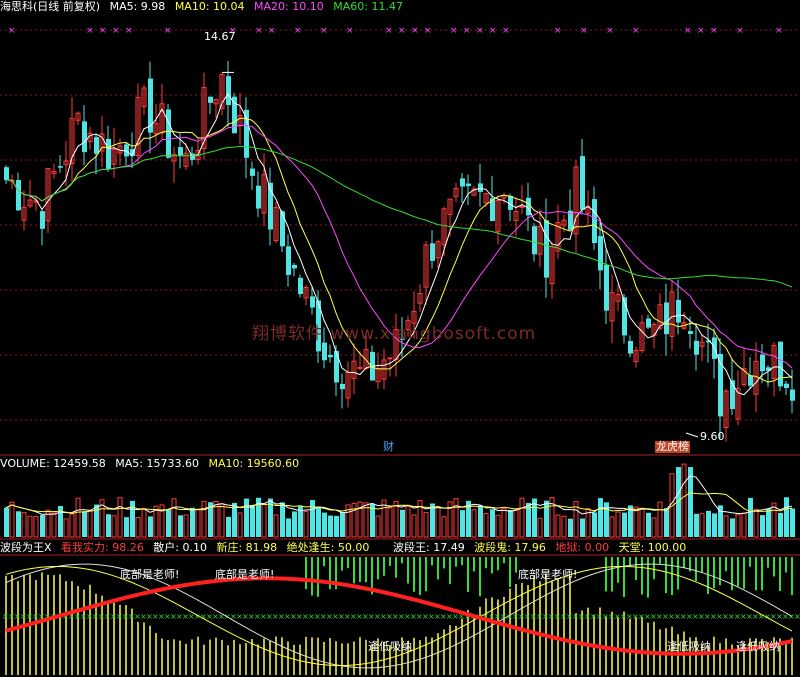 Image resolution: width=800 pixels, height=677 pixels. What do you see at coordinates (758, 646) in the screenshot?
I see `buy-label-3: 逢低吸纳` at bounding box center [758, 646].